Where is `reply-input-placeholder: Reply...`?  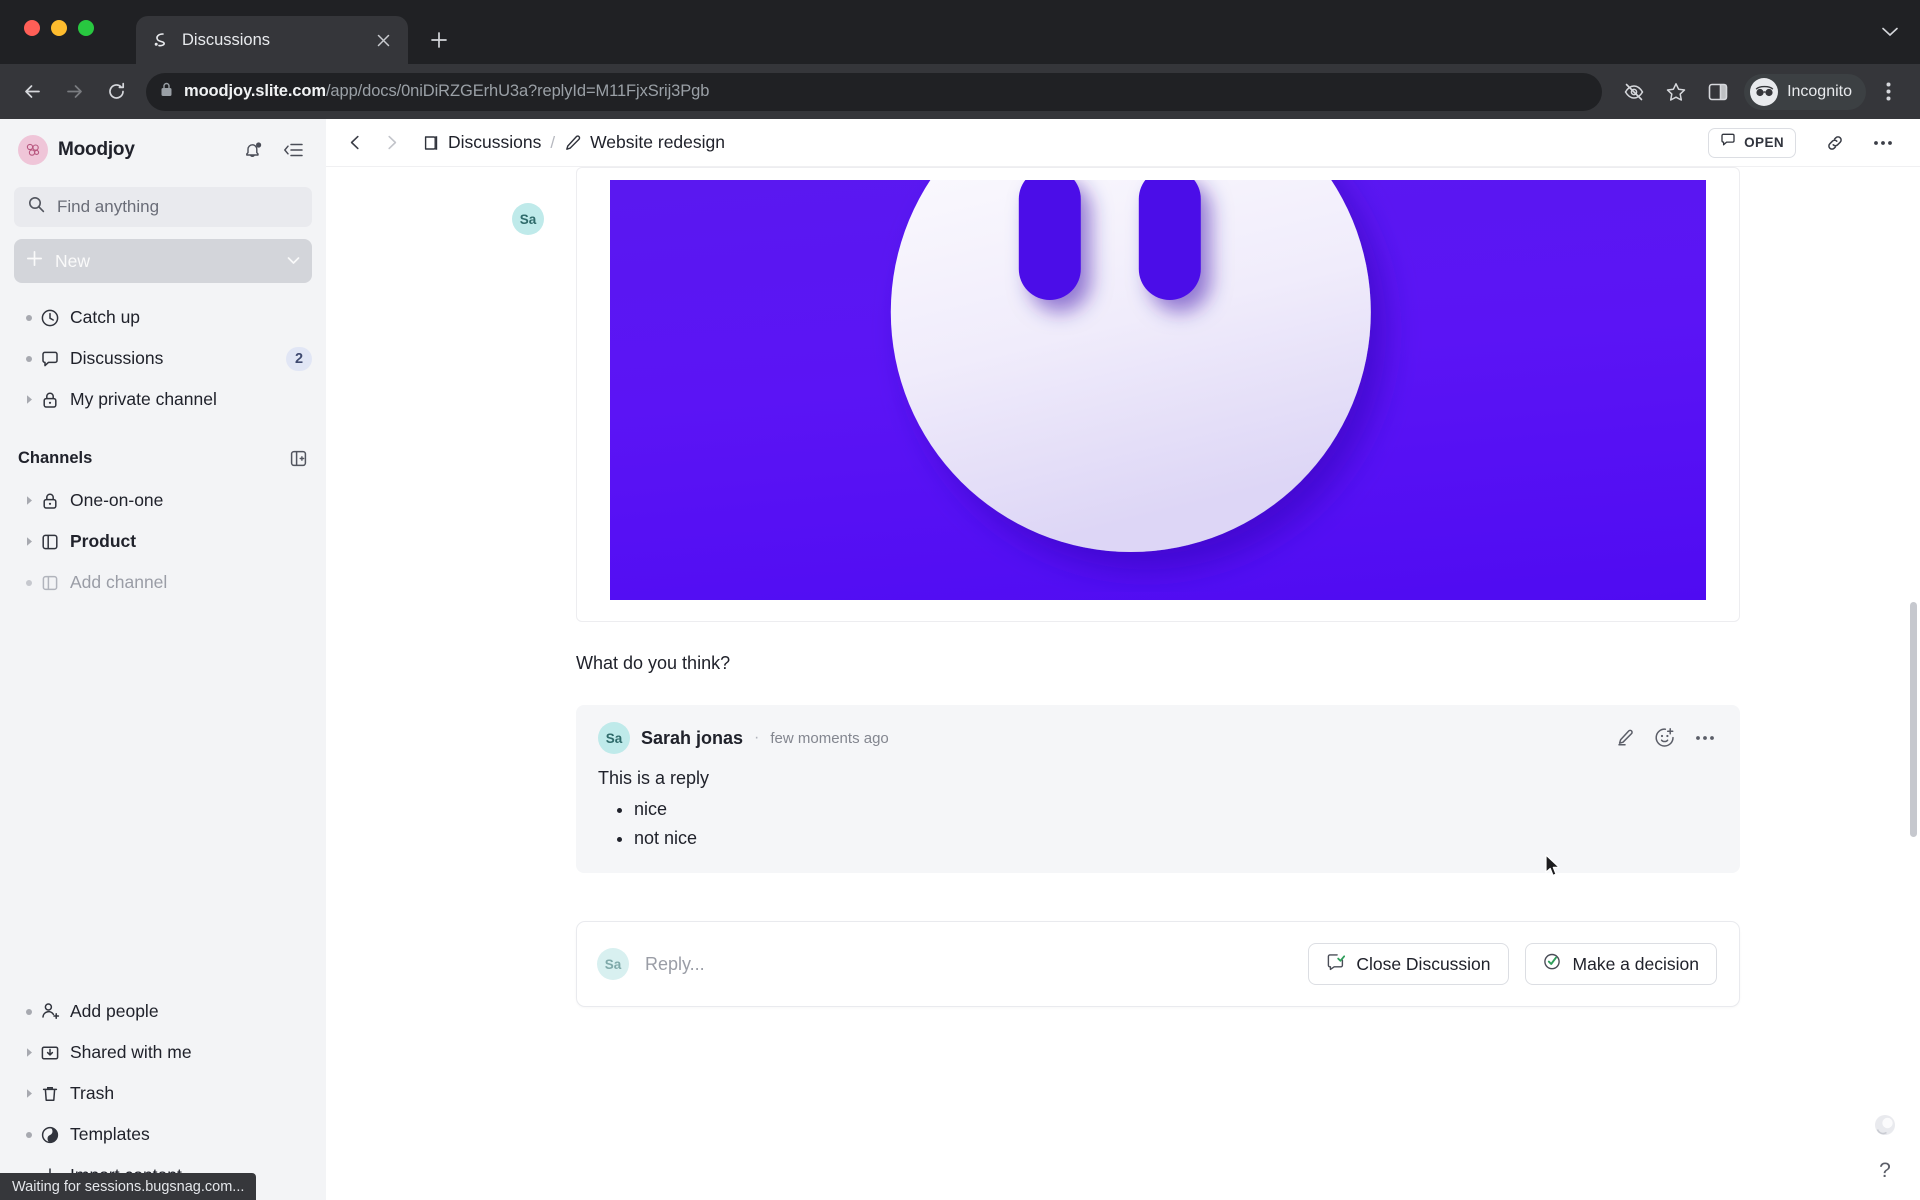
reply-input-placeholder: Reply... is located at coordinates (968, 964).